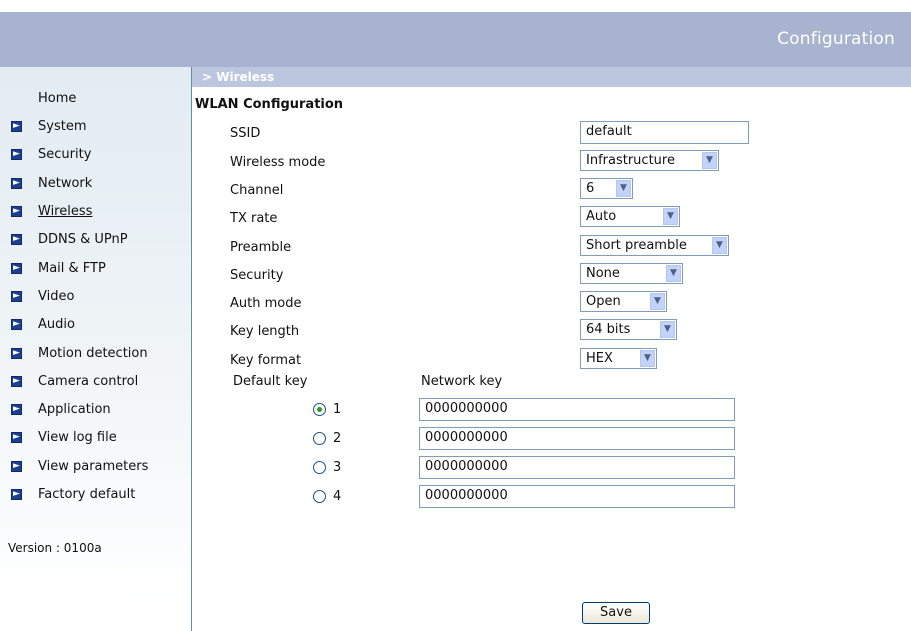  What do you see at coordinates (630, 216) in the screenshot?
I see `tx-rate-select: Auto ▼` at bounding box center [630, 216].